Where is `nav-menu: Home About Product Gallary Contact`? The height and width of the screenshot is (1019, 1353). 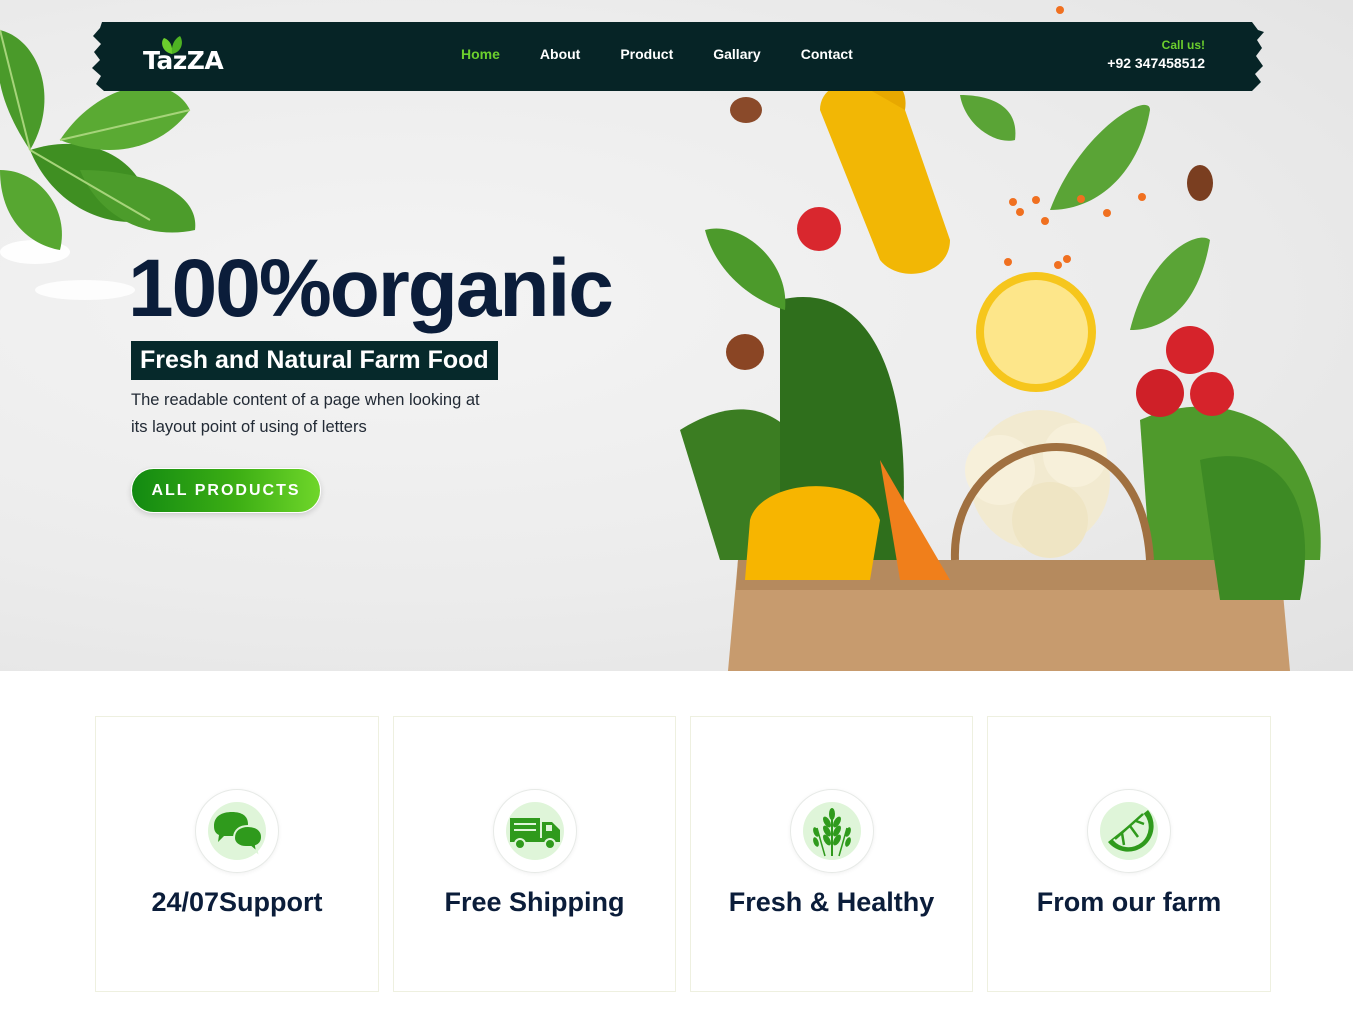
nav-menu: Home About Product Gallary Contact is located at coordinates (677, 54).